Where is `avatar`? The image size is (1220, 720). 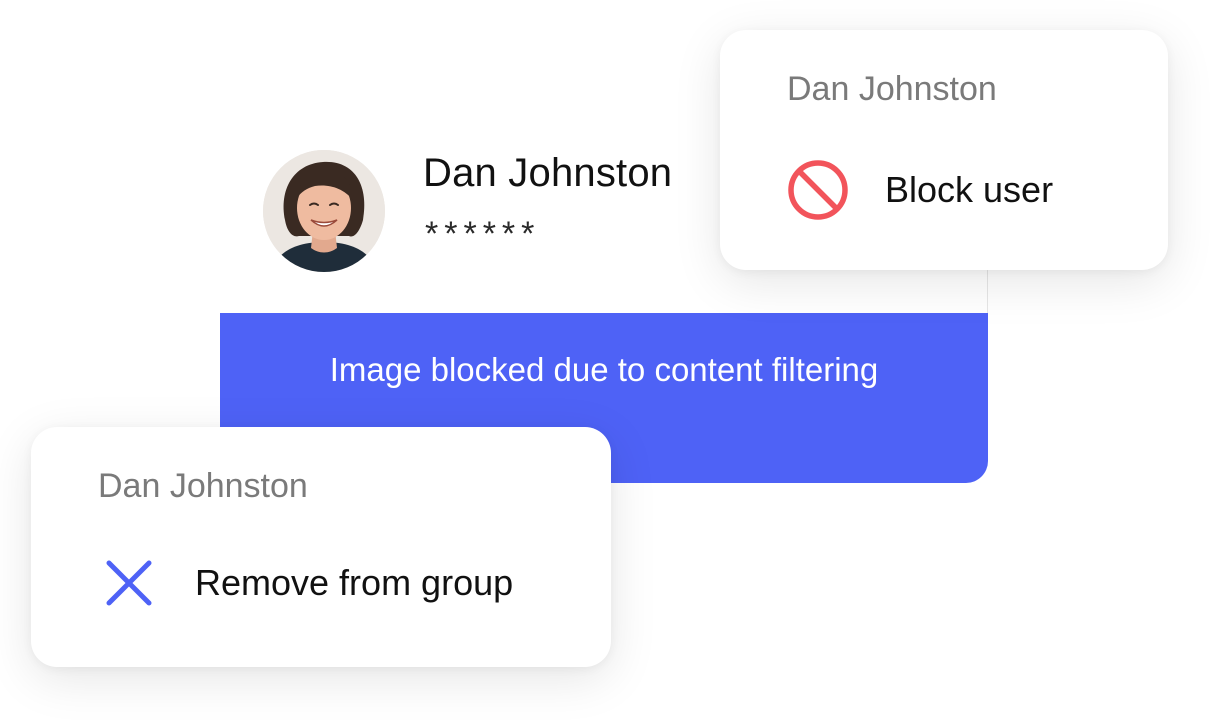
avatar is located at coordinates (324, 211).